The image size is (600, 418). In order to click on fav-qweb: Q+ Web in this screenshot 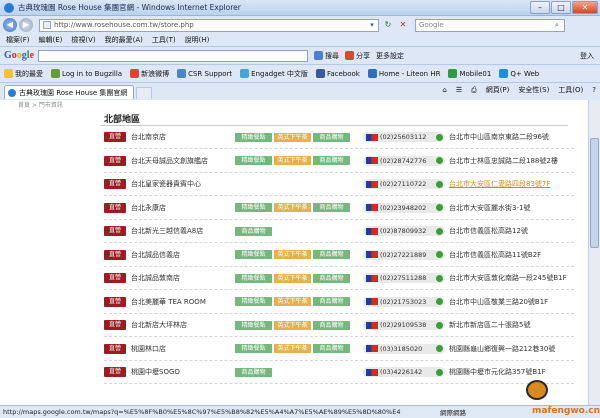, I will do `click(519, 73)`.